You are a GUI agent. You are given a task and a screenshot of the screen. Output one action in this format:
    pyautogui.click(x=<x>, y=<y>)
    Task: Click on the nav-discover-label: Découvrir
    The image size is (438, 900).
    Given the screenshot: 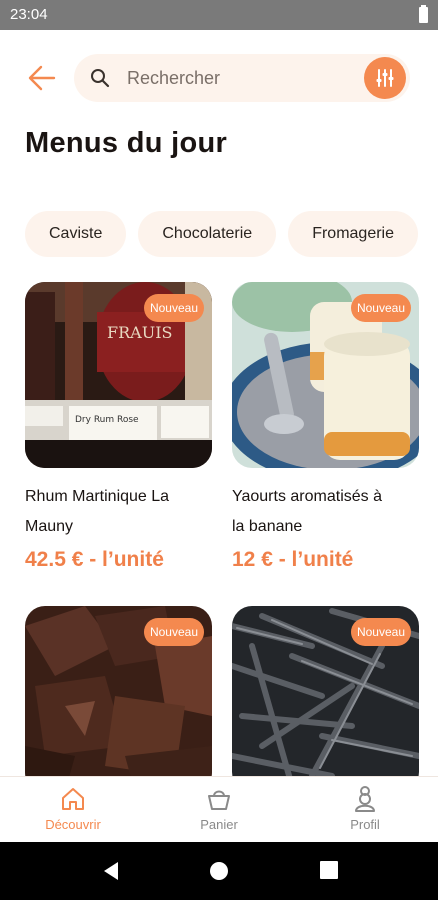 What is the action you would take?
    pyautogui.click(x=73, y=824)
    